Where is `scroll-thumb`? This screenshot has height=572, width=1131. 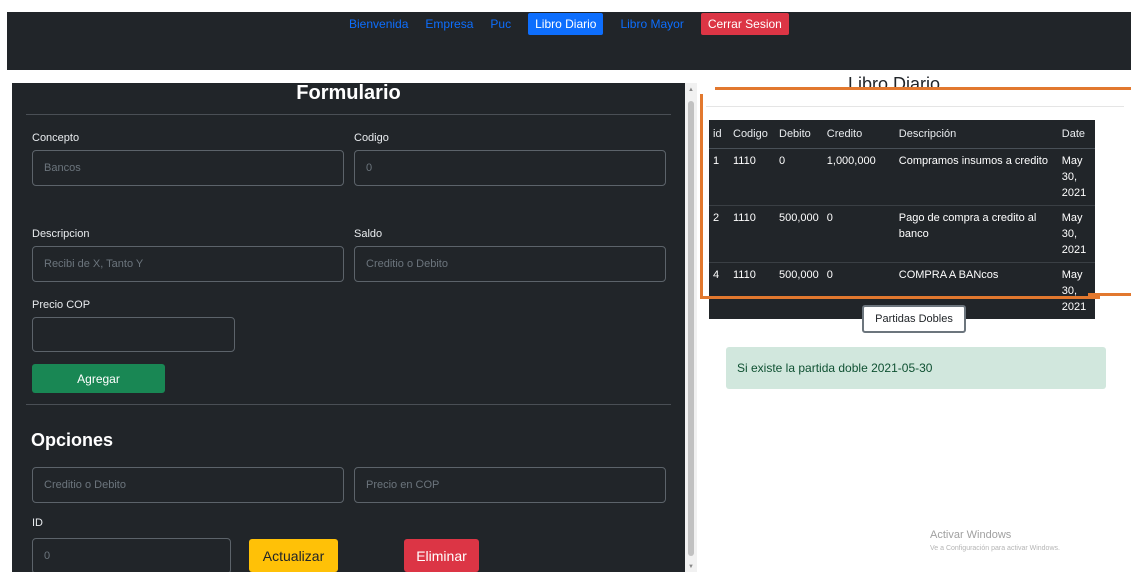
scroll-thumb is located at coordinates (691, 328).